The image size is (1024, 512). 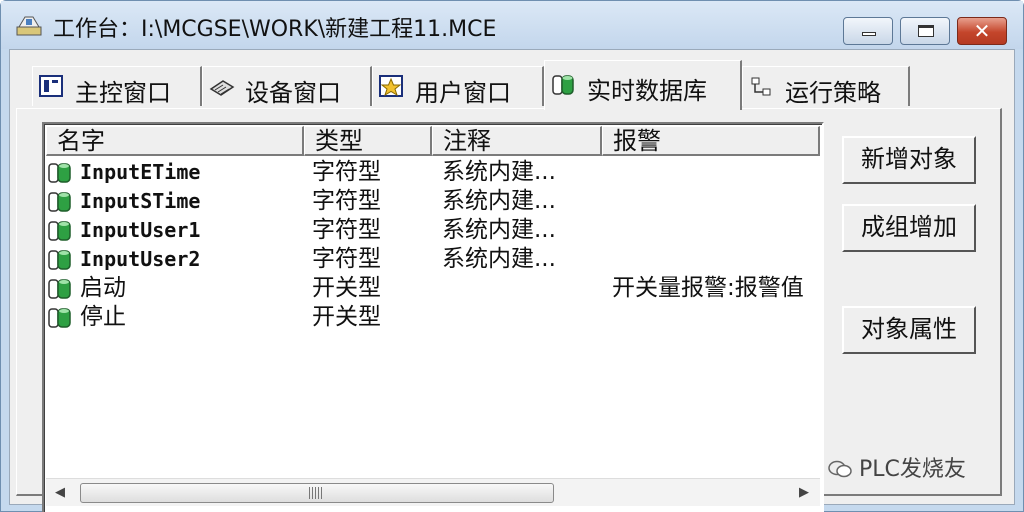 What do you see at coordinates (275, 29) in the screenshot?
I see `window-title: 工作台：I:\MCGSE\WORK\新建工程11.MCE` at bounding box center [275, 29].